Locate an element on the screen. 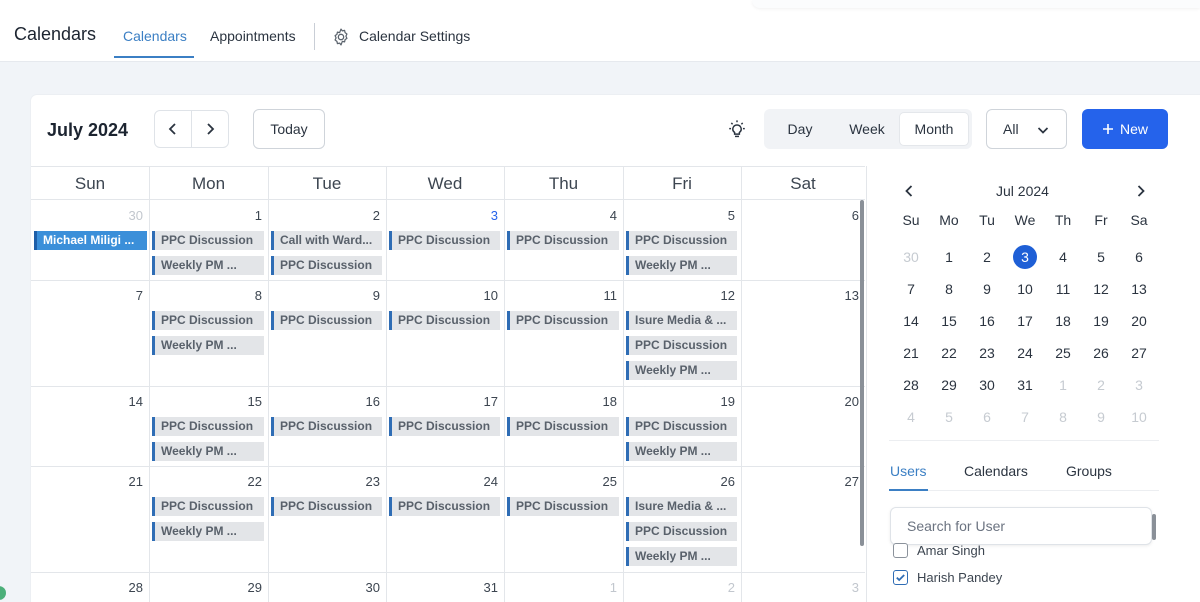 The height and width of the screenshot is (602, 1200). day-number: 6 is located at coordinates (844, 215).